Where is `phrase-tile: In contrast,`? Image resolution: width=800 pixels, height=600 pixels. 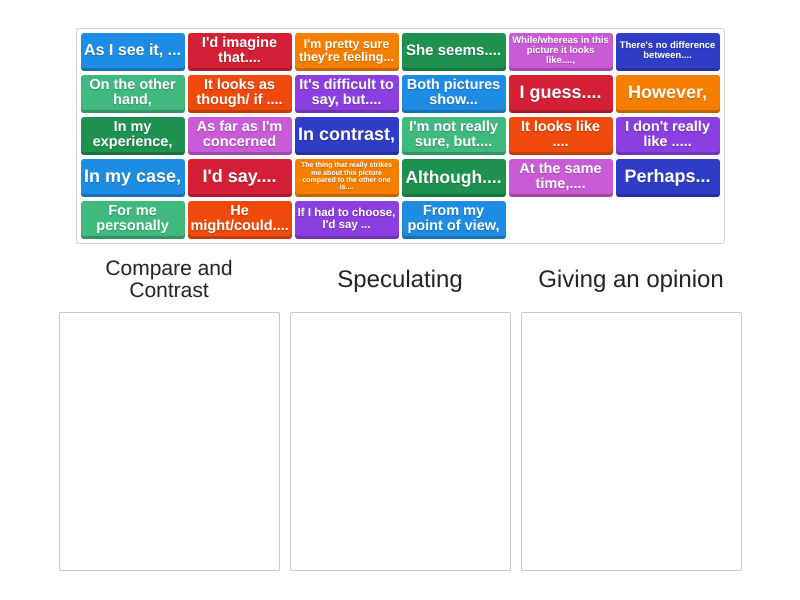 phrase-tile: In contrast, is located at coordinates (346, 136).